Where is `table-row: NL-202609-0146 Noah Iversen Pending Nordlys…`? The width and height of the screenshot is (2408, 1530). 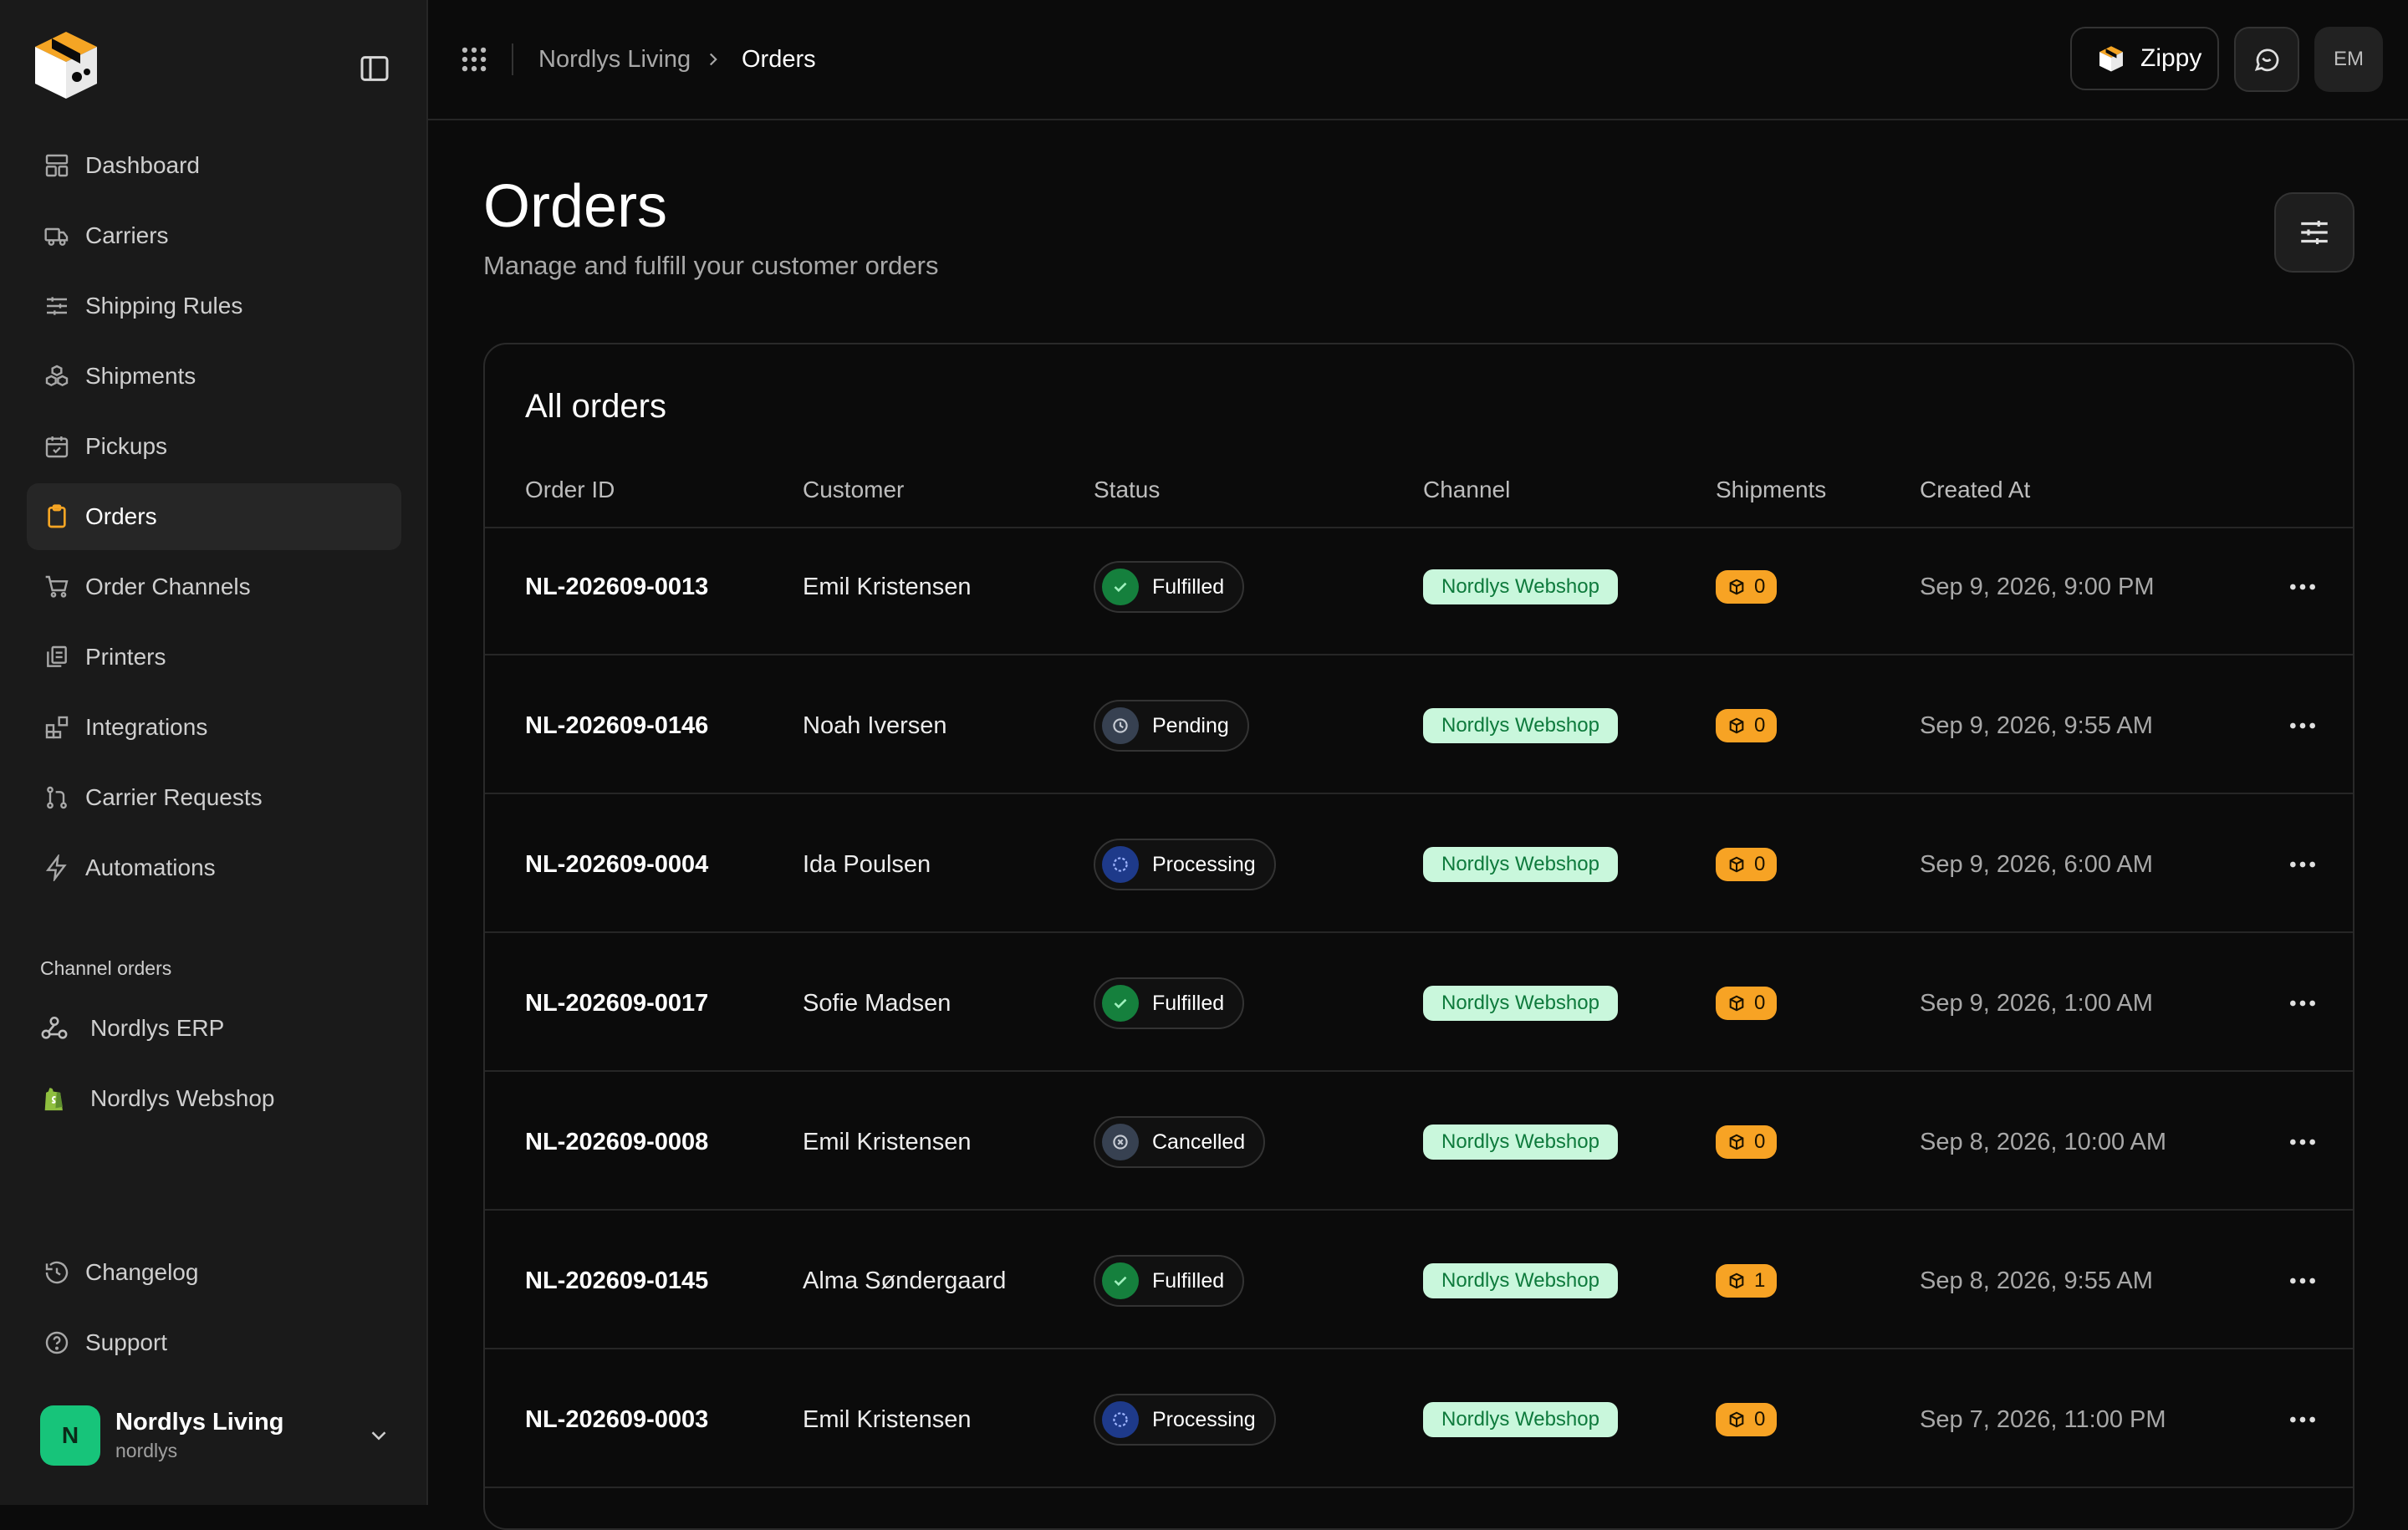 table-row: NL-202609-0146 Noah Iversen Pending Nordlys… is located at coordinates (1419, 725).